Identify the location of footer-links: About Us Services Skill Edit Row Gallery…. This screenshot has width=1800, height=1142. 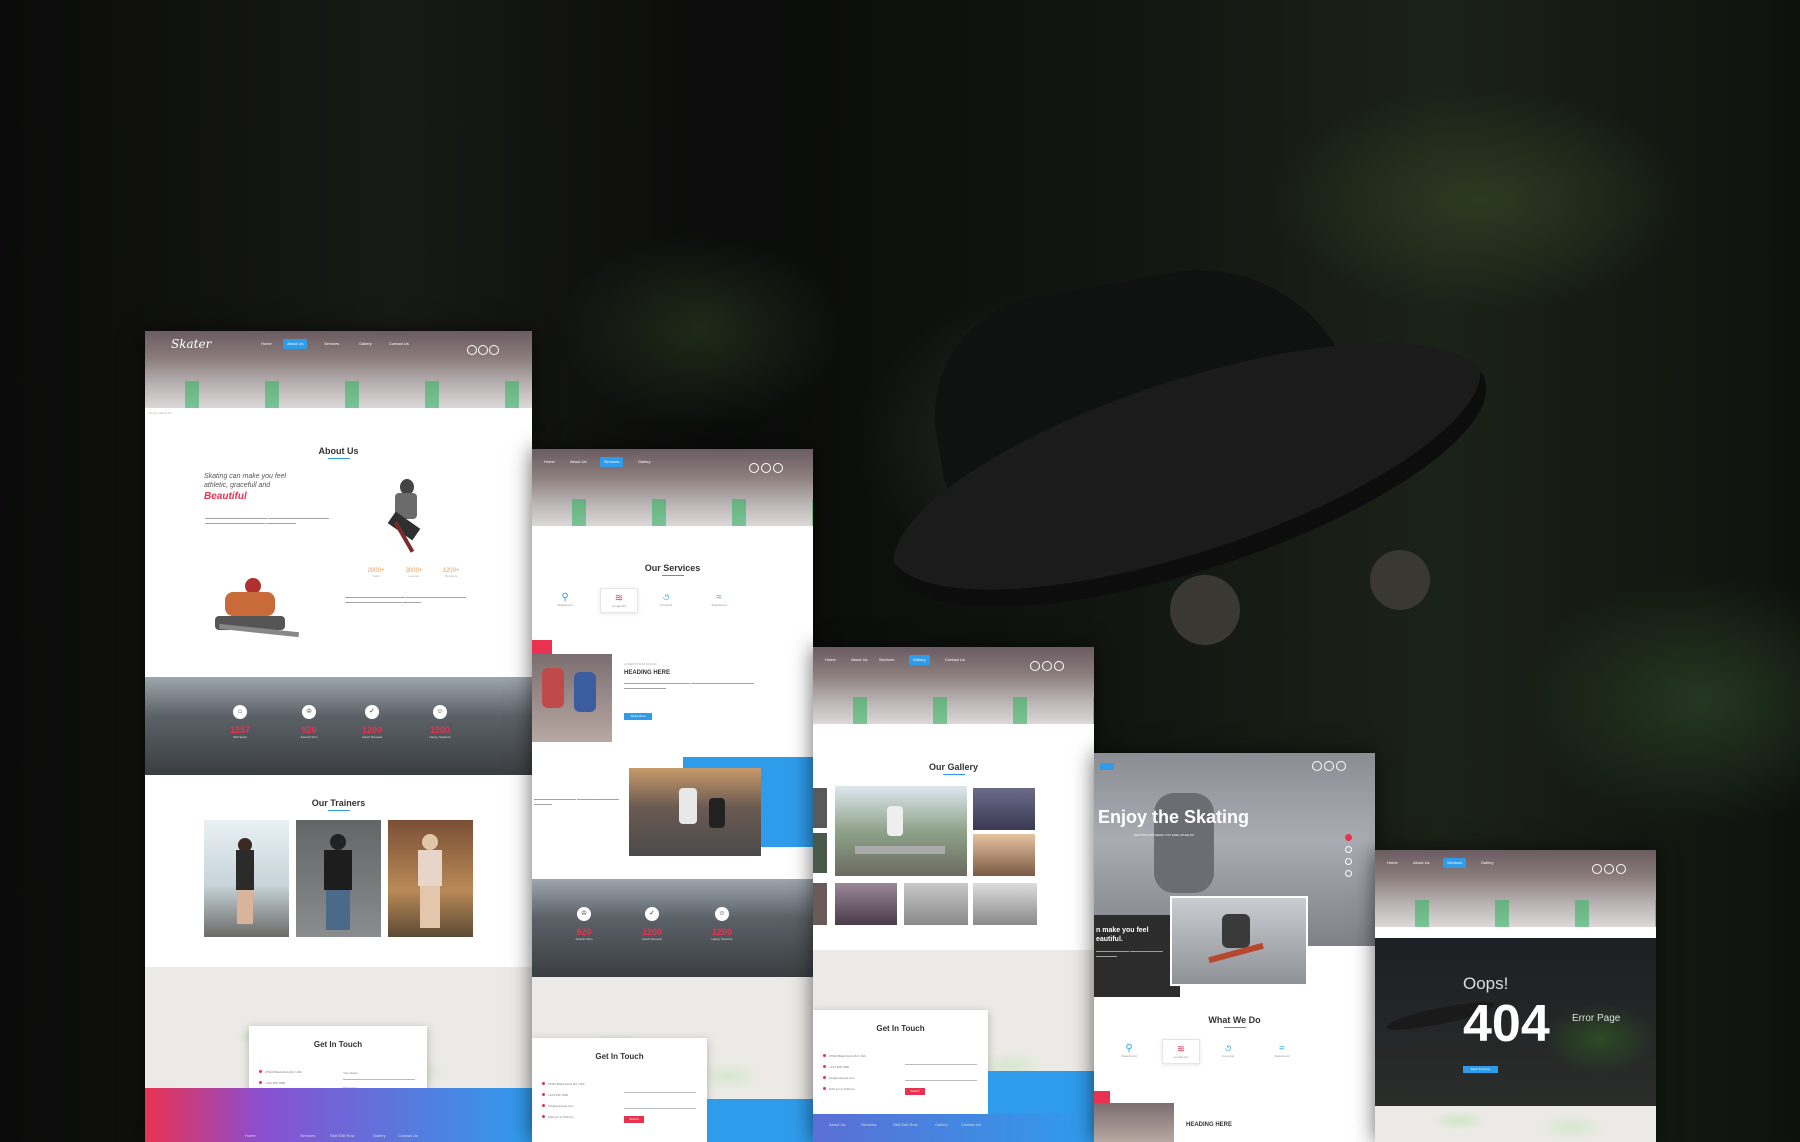
(953, 1128).